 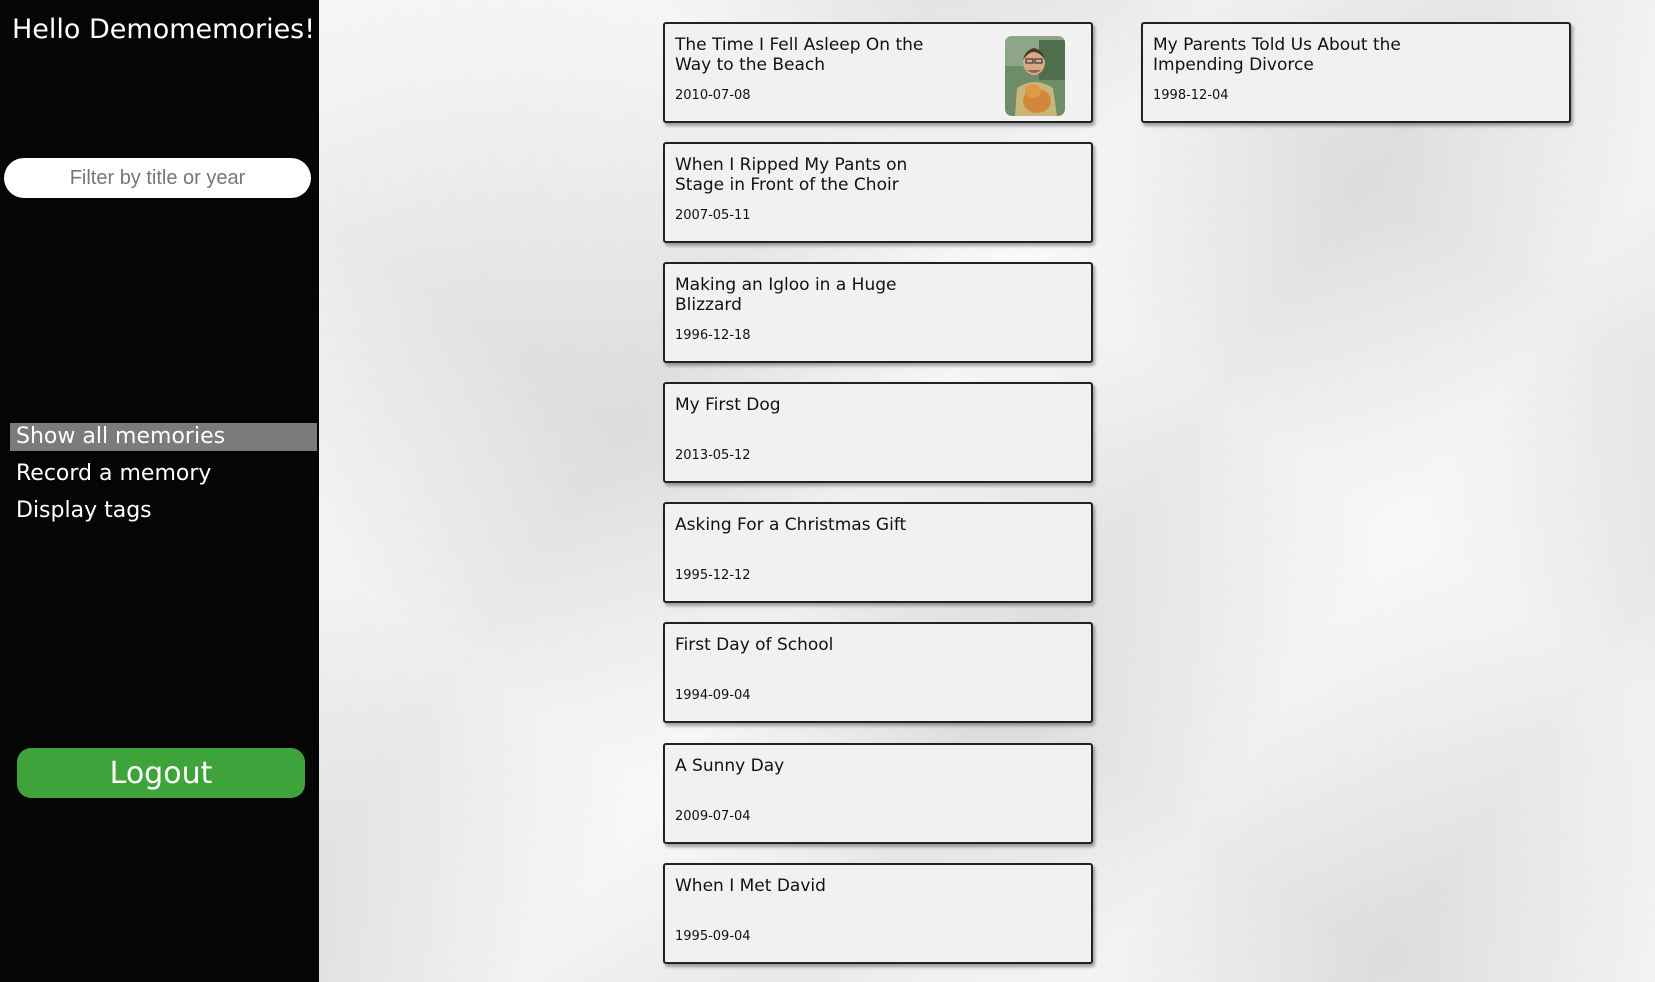 I want to click on memory-date: 1996-12-18, so click(x=713, y=335).